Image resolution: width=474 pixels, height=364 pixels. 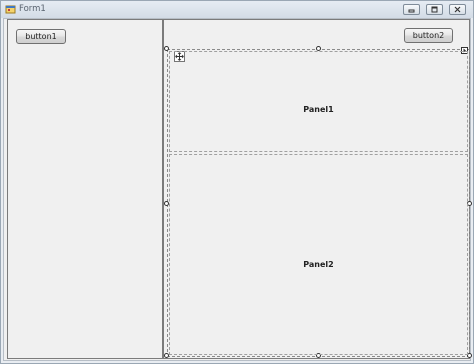 I want to click on close-button, so click(x=457, y=9).